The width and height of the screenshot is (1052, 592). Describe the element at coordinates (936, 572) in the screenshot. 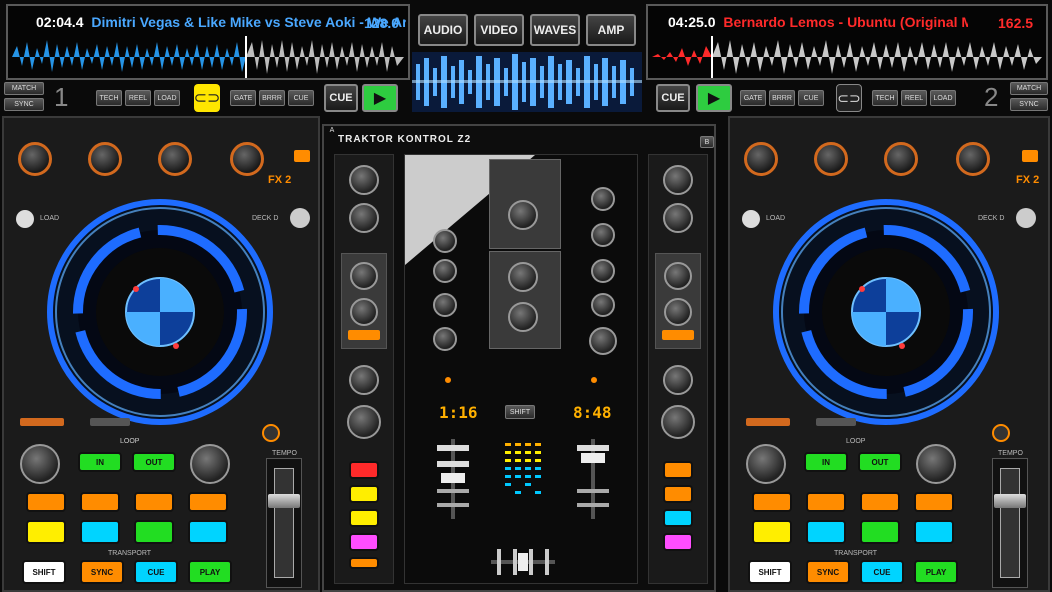

I see `deck2-transport-play-button: PLAY` at that location.